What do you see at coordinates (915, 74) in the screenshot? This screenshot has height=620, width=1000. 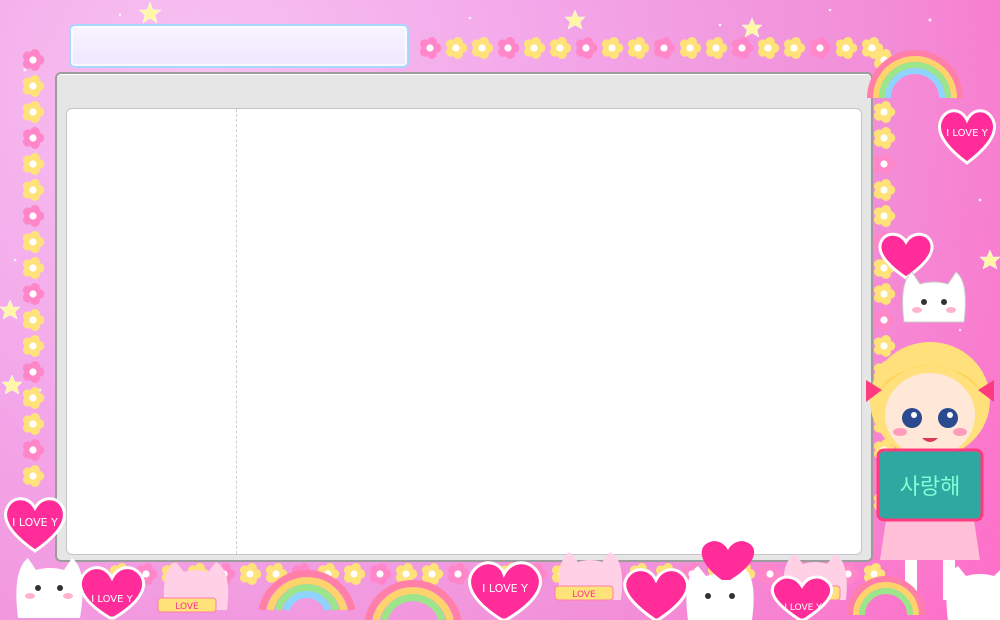 I see `rainbow-icon` at bounding box center [915, 74].